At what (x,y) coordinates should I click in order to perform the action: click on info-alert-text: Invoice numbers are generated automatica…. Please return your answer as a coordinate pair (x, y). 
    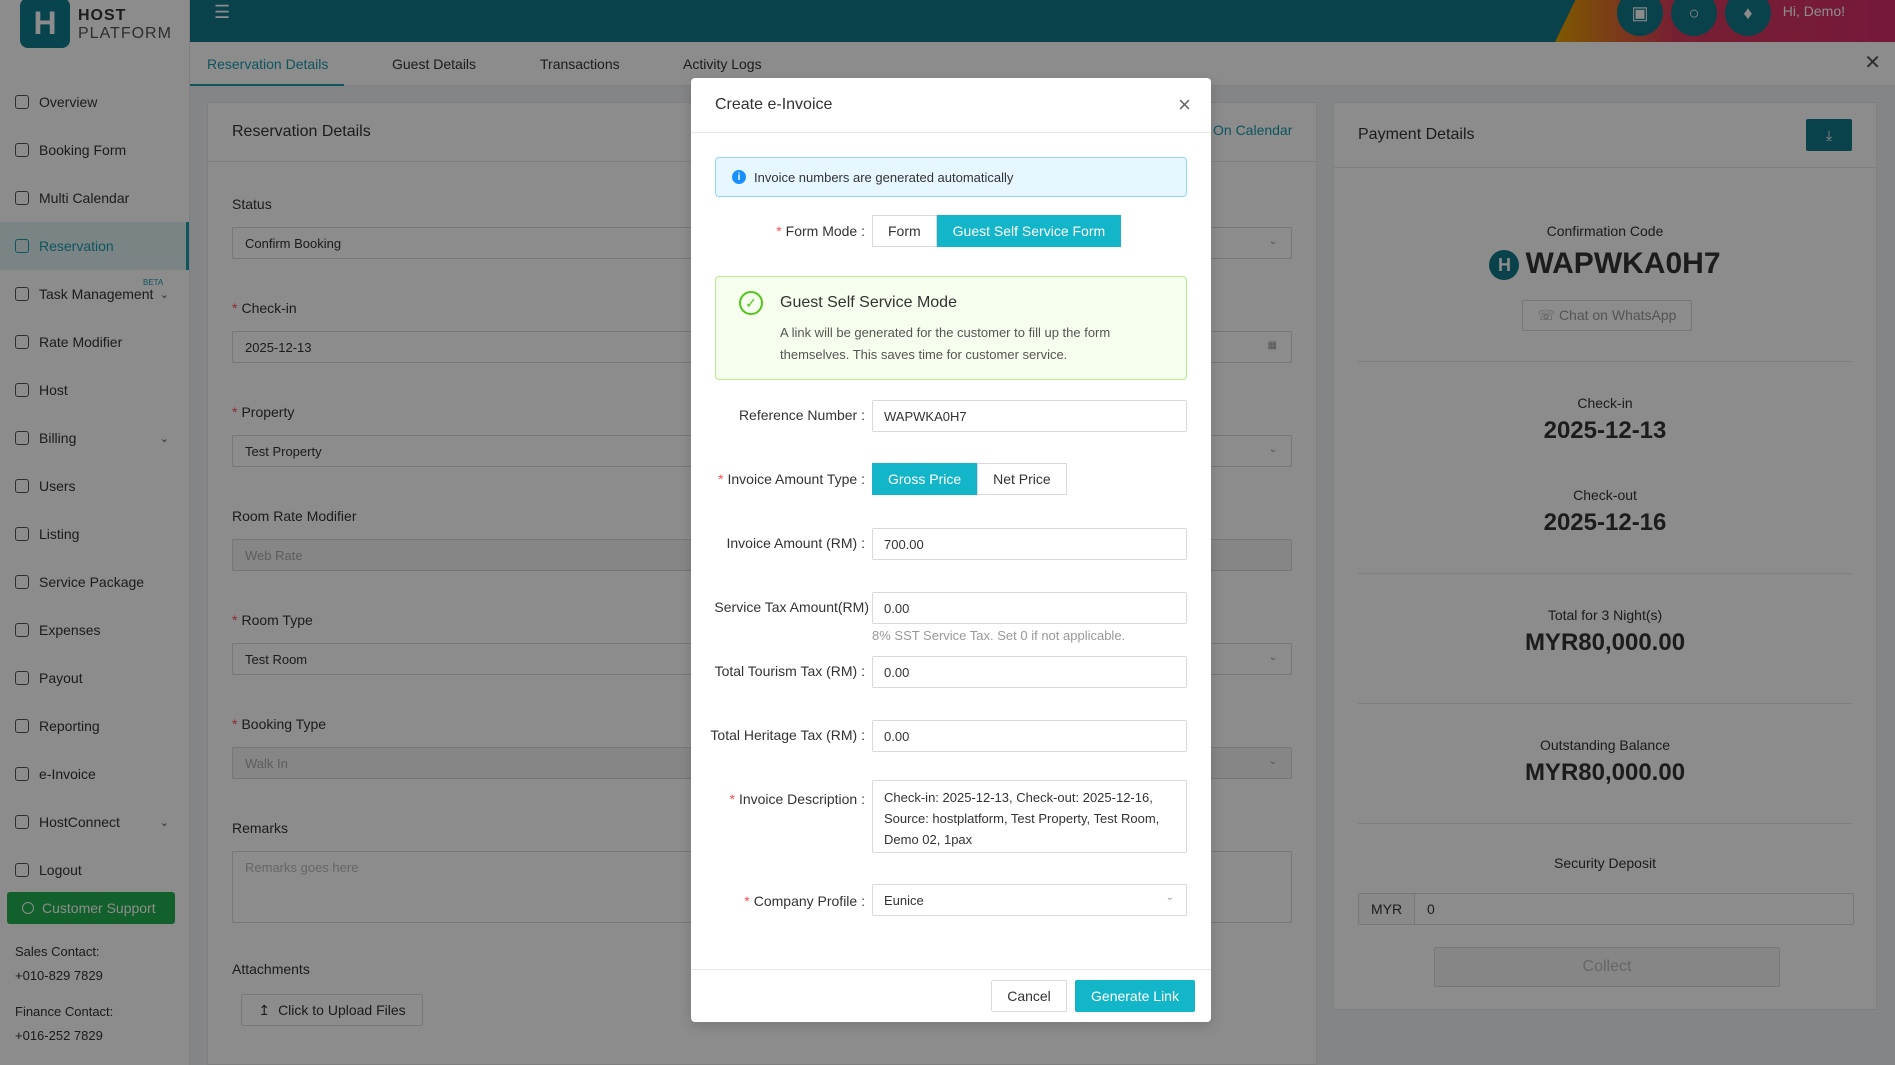
    Looking at the image, I should click on (884, 177).